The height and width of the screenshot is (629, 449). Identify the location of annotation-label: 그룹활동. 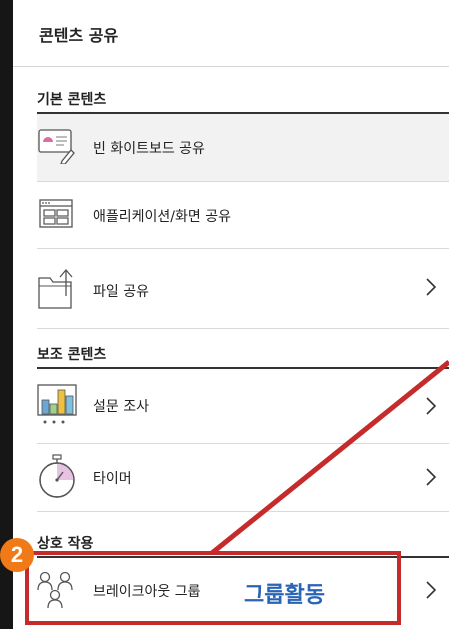
(284, 595).